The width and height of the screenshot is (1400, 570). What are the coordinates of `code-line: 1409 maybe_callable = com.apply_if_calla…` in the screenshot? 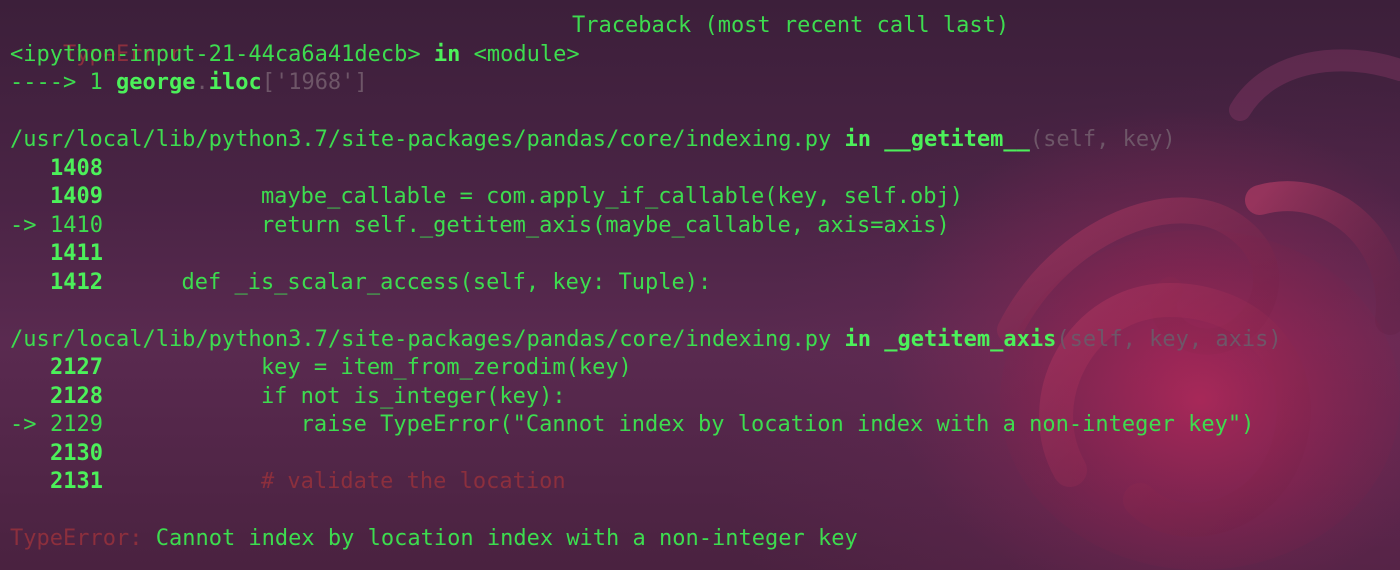 It's located at (700, 197).